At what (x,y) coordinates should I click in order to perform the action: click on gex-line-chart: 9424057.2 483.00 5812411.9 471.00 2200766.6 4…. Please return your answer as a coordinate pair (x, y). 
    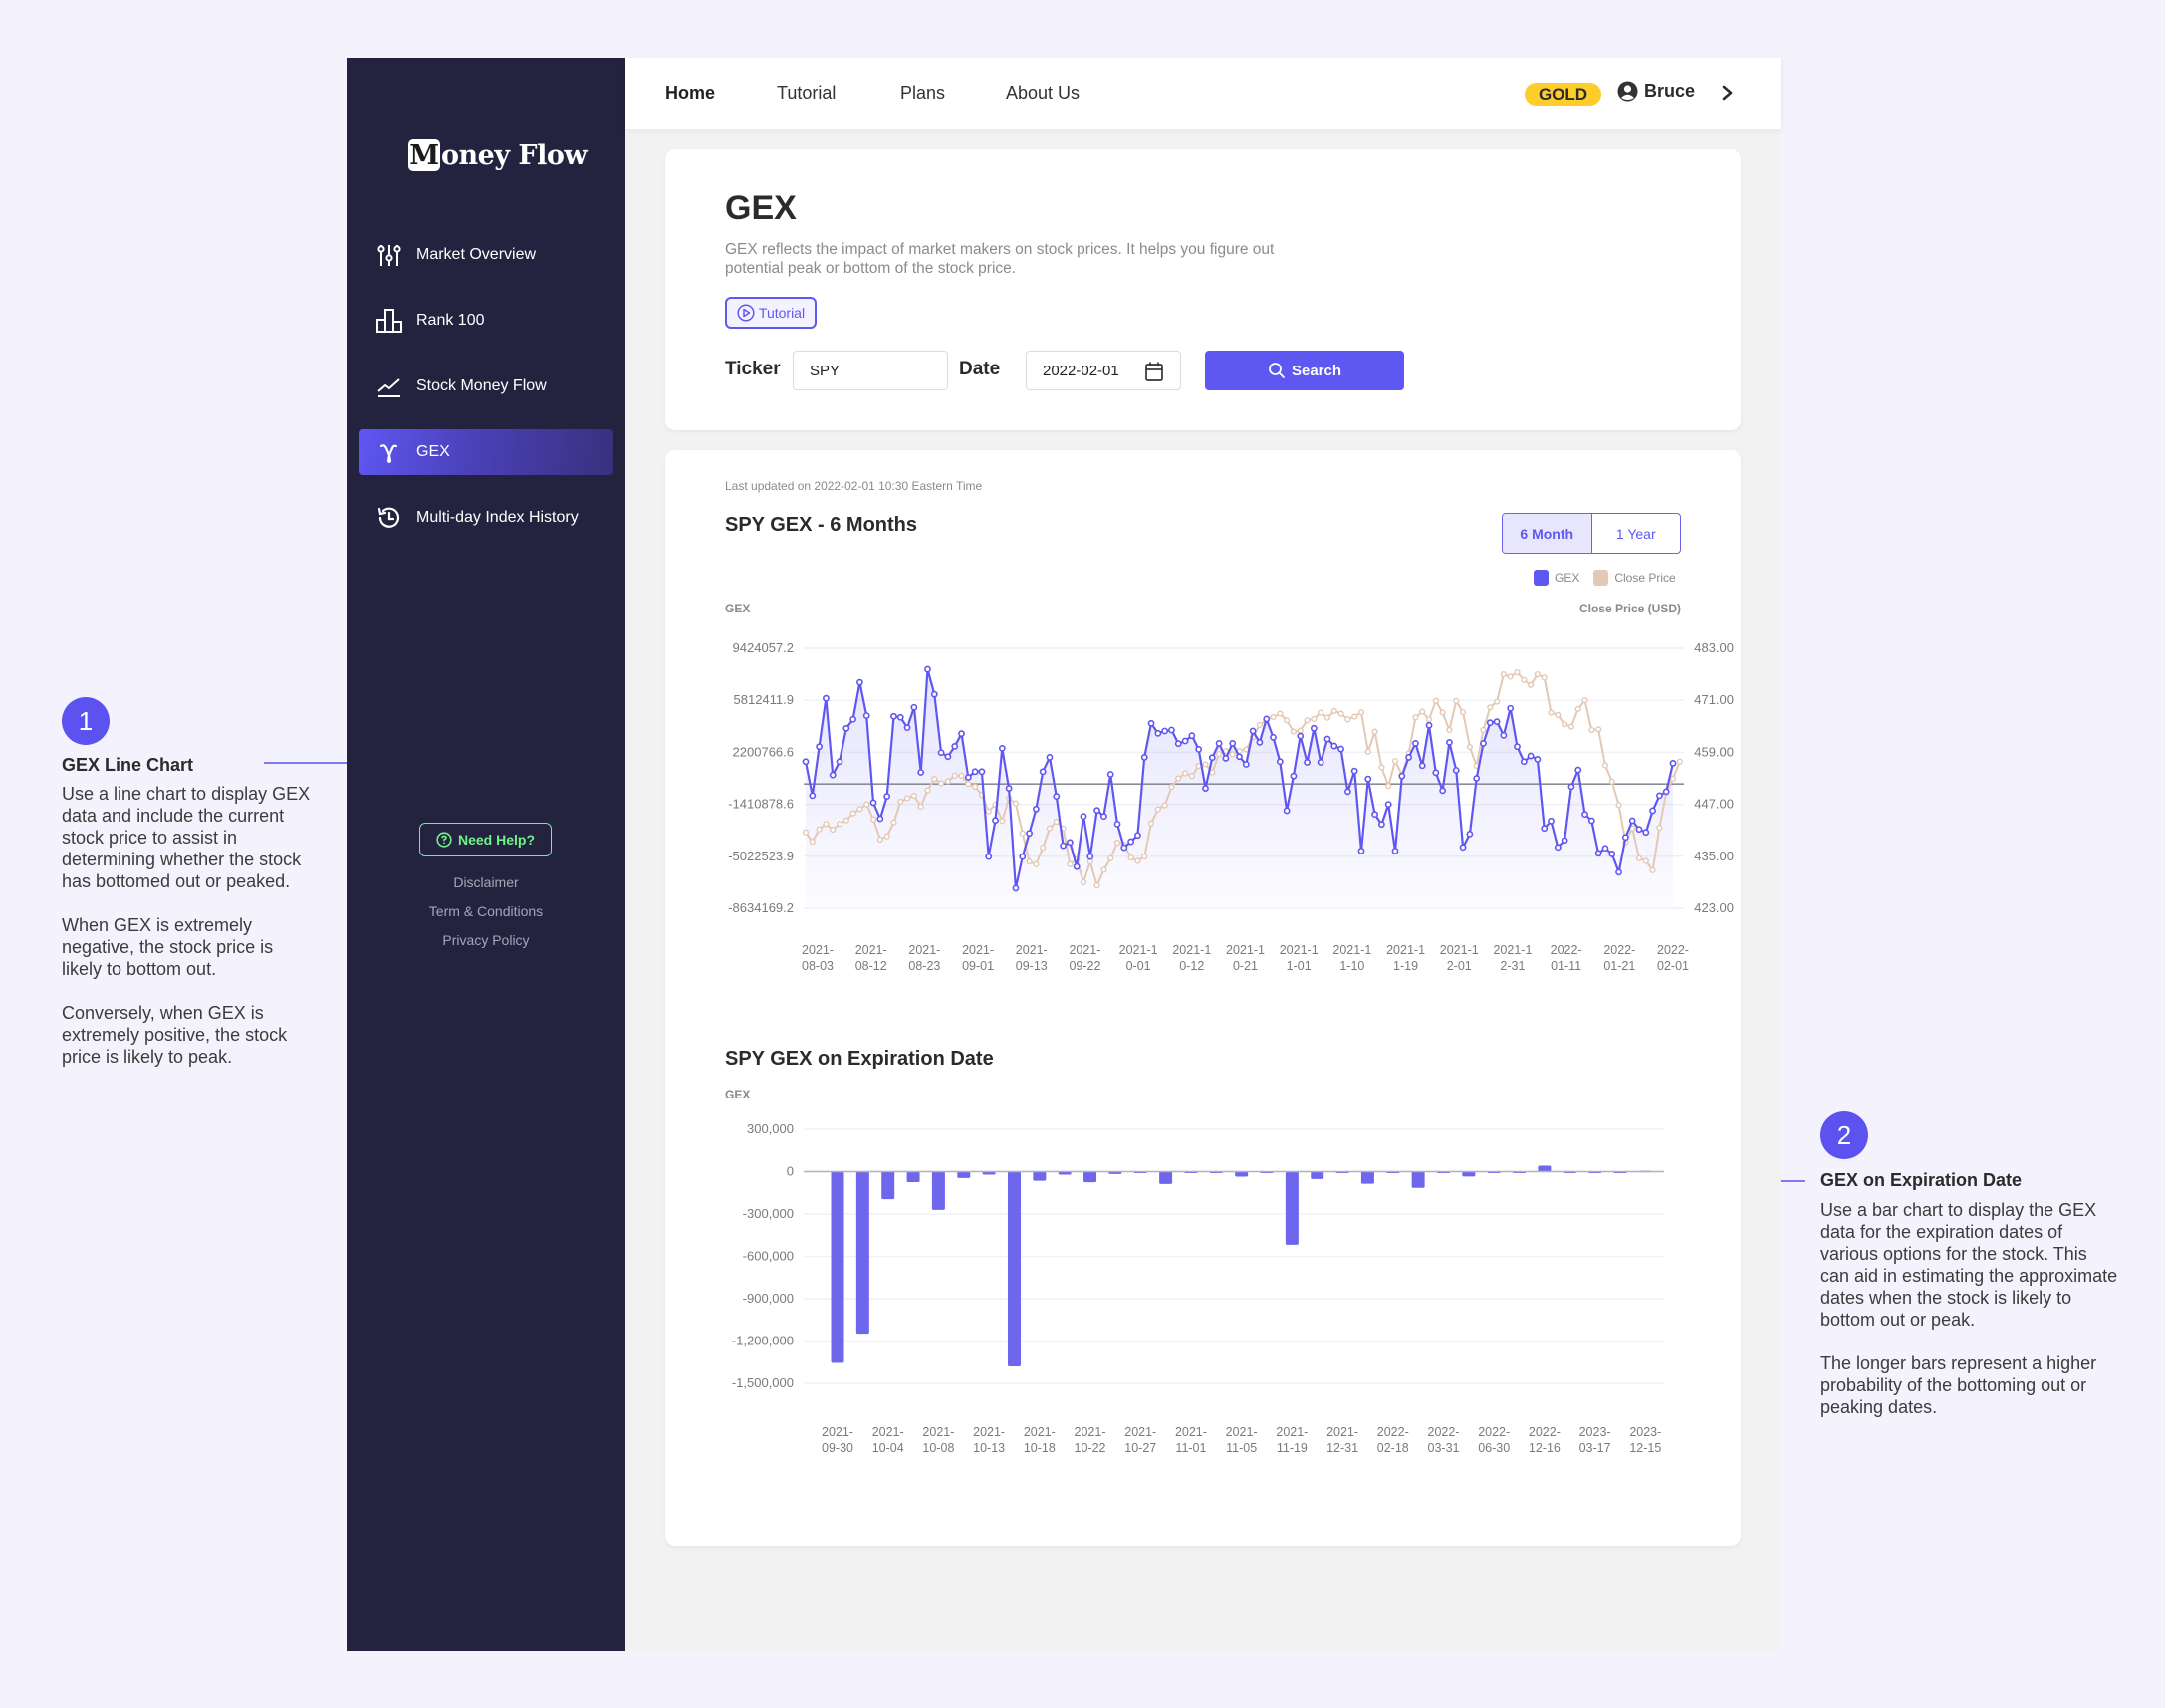
    Looking at the image, I should click on (1203, 819).